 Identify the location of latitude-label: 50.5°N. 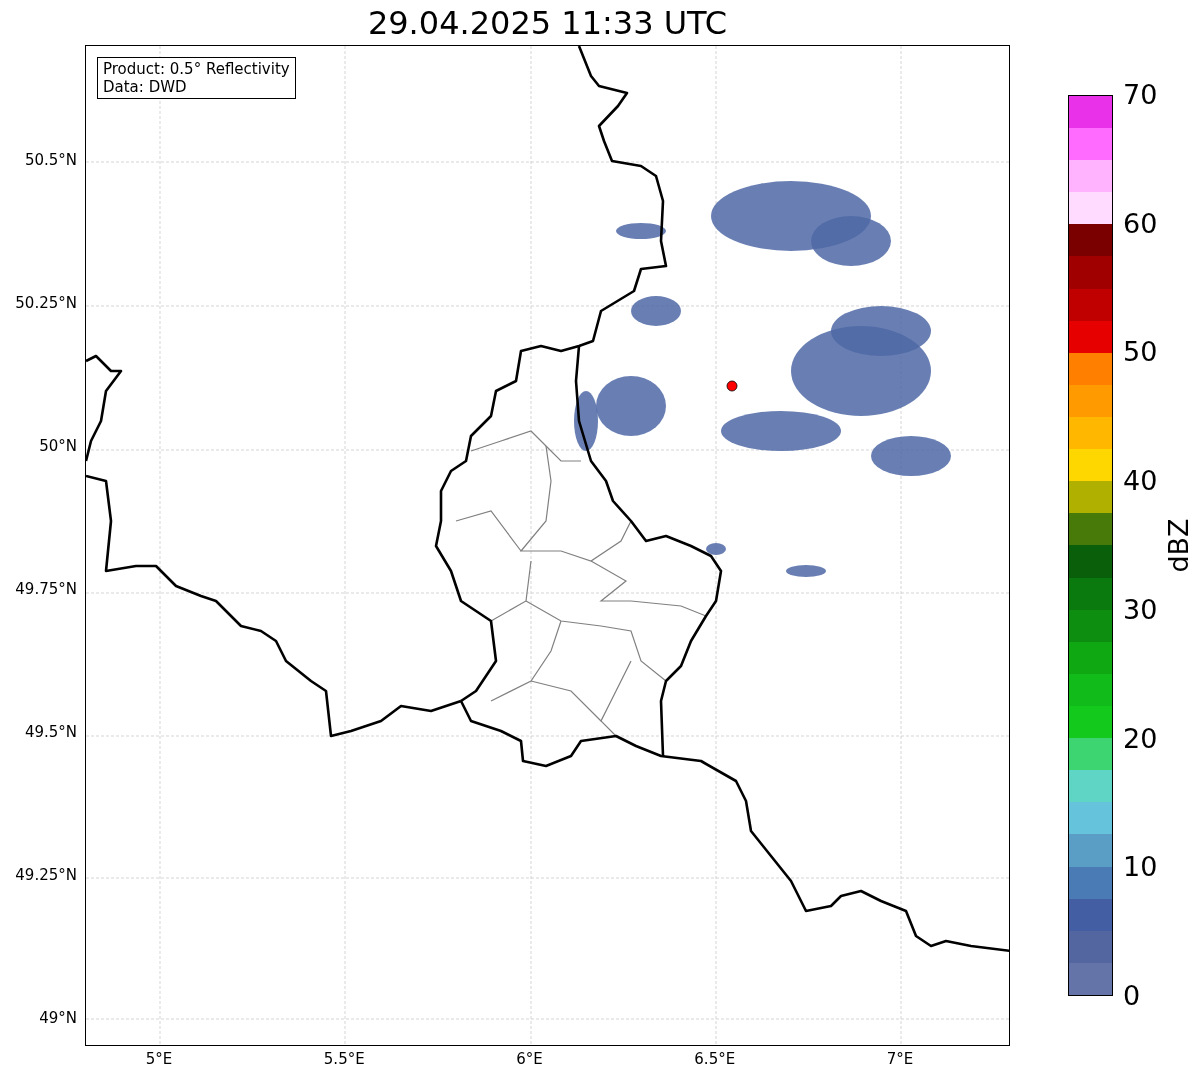
(50, 160).